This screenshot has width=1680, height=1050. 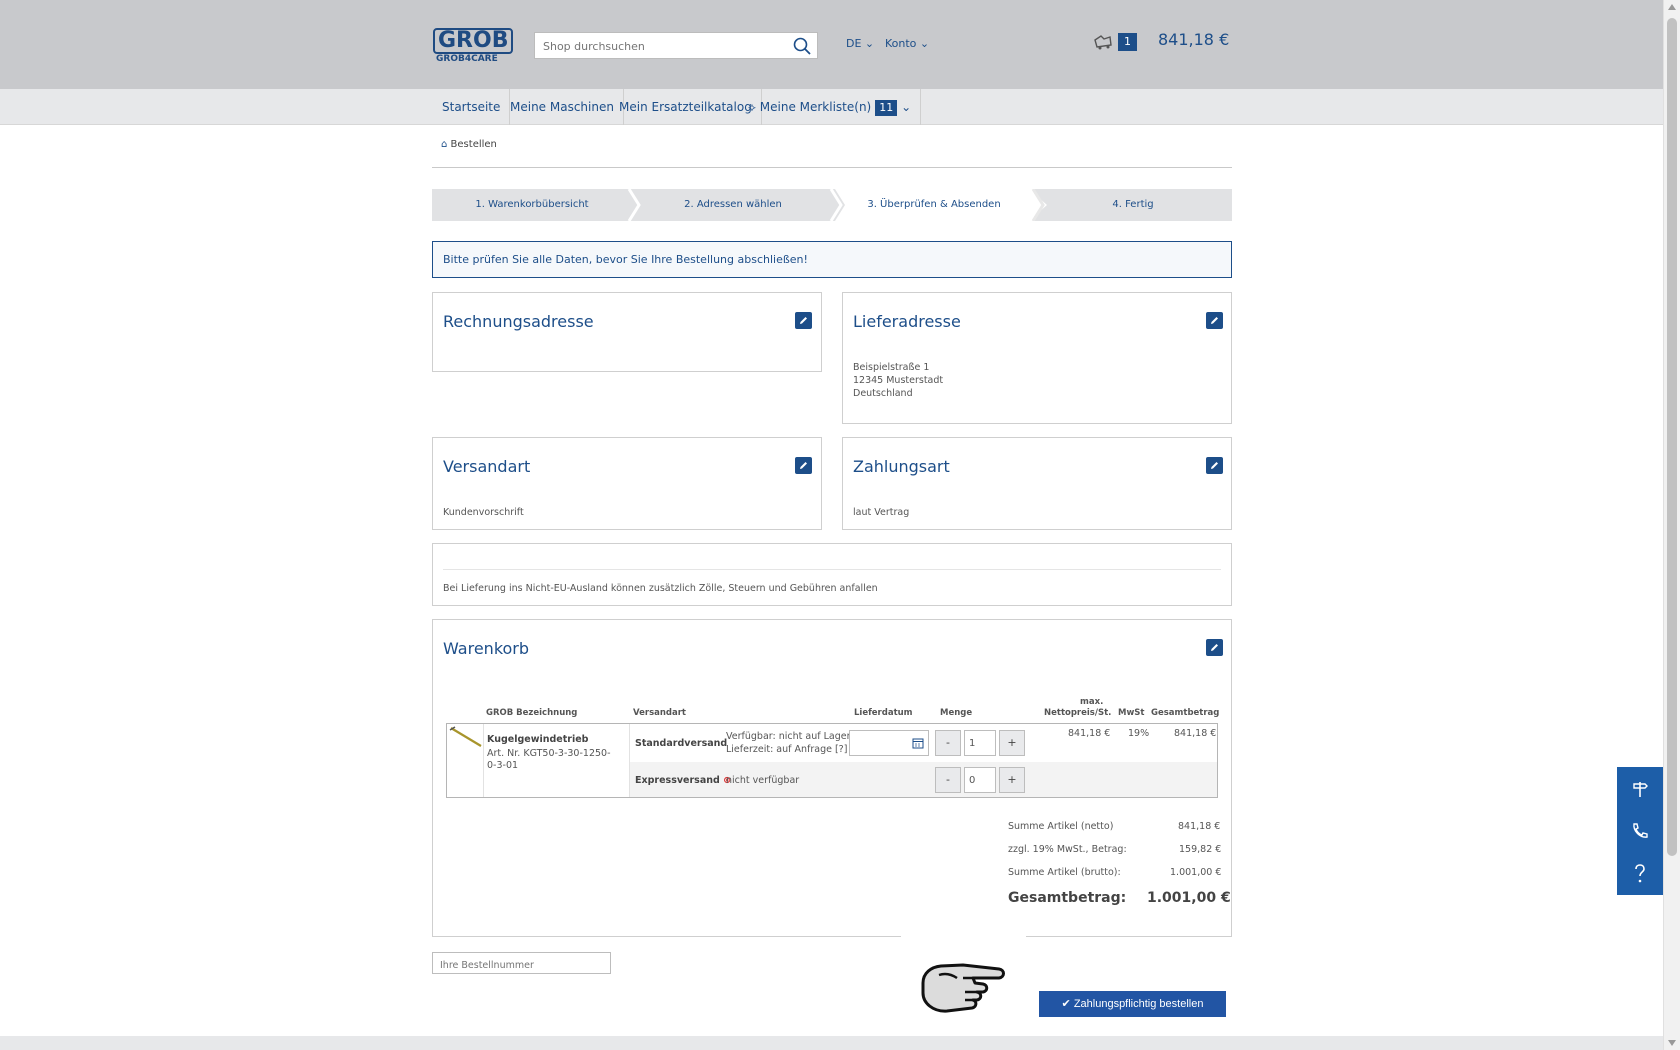 What do you see at coordinates (901, 466) in the screenshot?
I see `payment-title: Zahlungsart` at bounding box center [901, 466].